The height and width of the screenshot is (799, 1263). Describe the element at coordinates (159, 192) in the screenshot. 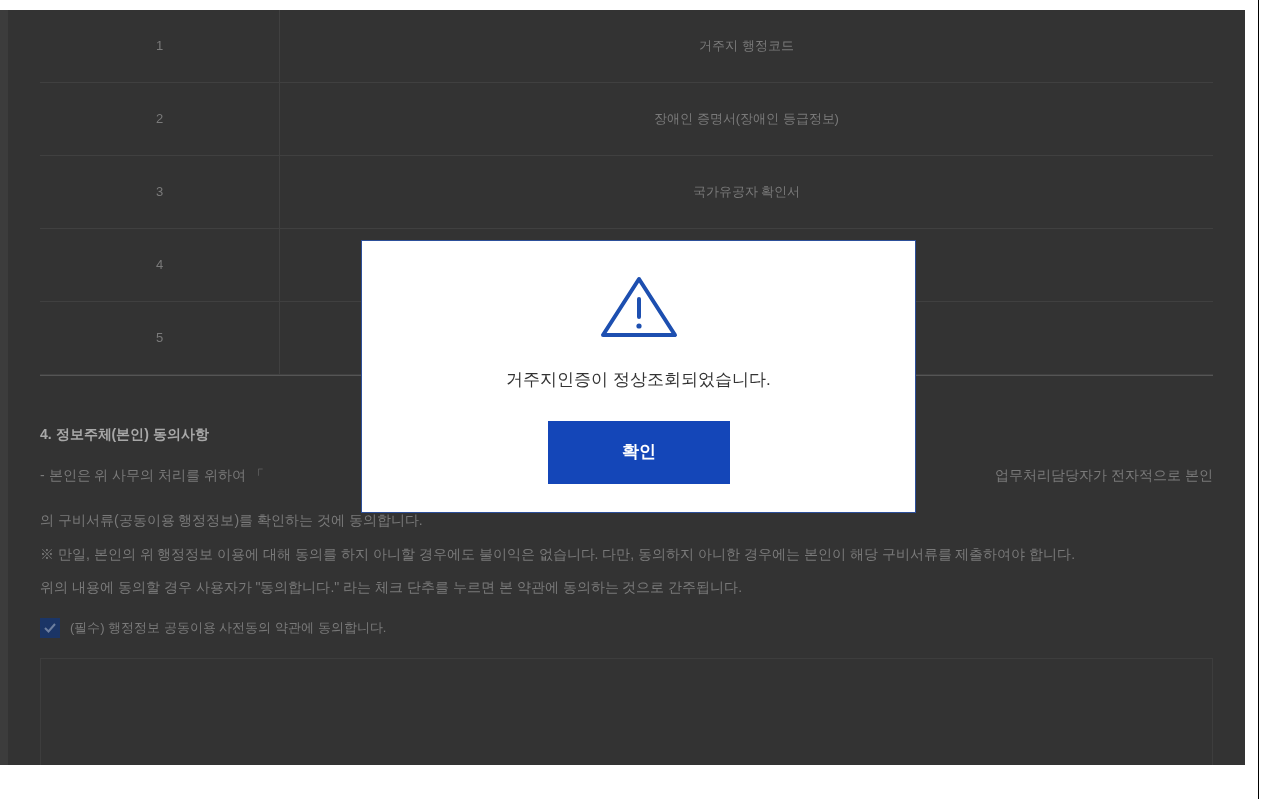

I see `row-number: 3` at that location.